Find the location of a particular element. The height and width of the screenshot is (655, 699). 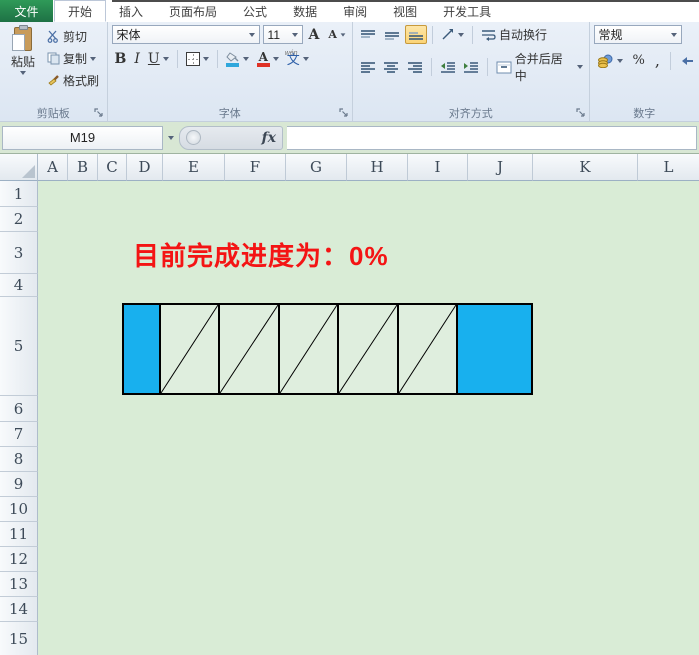

alignment-dialog-launcher-icon is located at coordinates (580, 113).